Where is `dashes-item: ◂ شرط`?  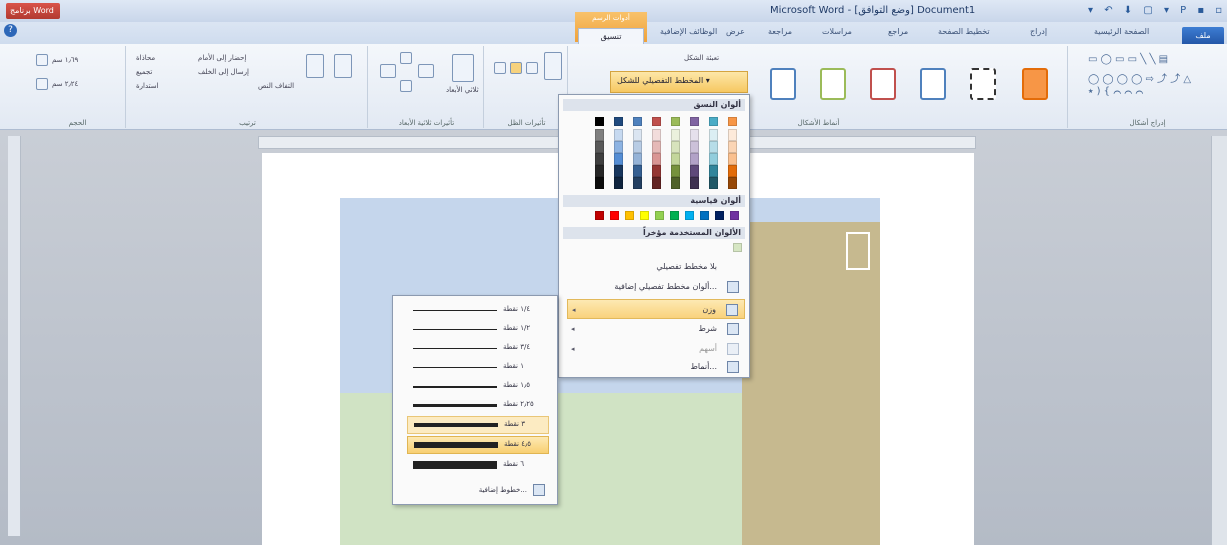 dashes-item: ◂ شرط is located at coordinates (656, 329).